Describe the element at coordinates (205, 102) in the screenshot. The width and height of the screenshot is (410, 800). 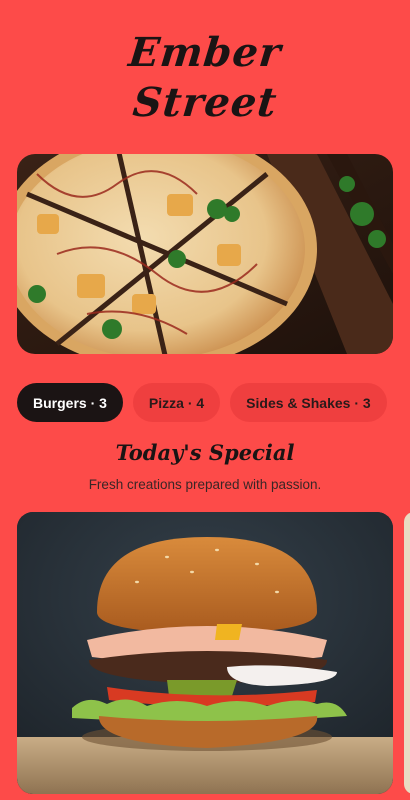
I see `brand-line-2: Street` at that location.